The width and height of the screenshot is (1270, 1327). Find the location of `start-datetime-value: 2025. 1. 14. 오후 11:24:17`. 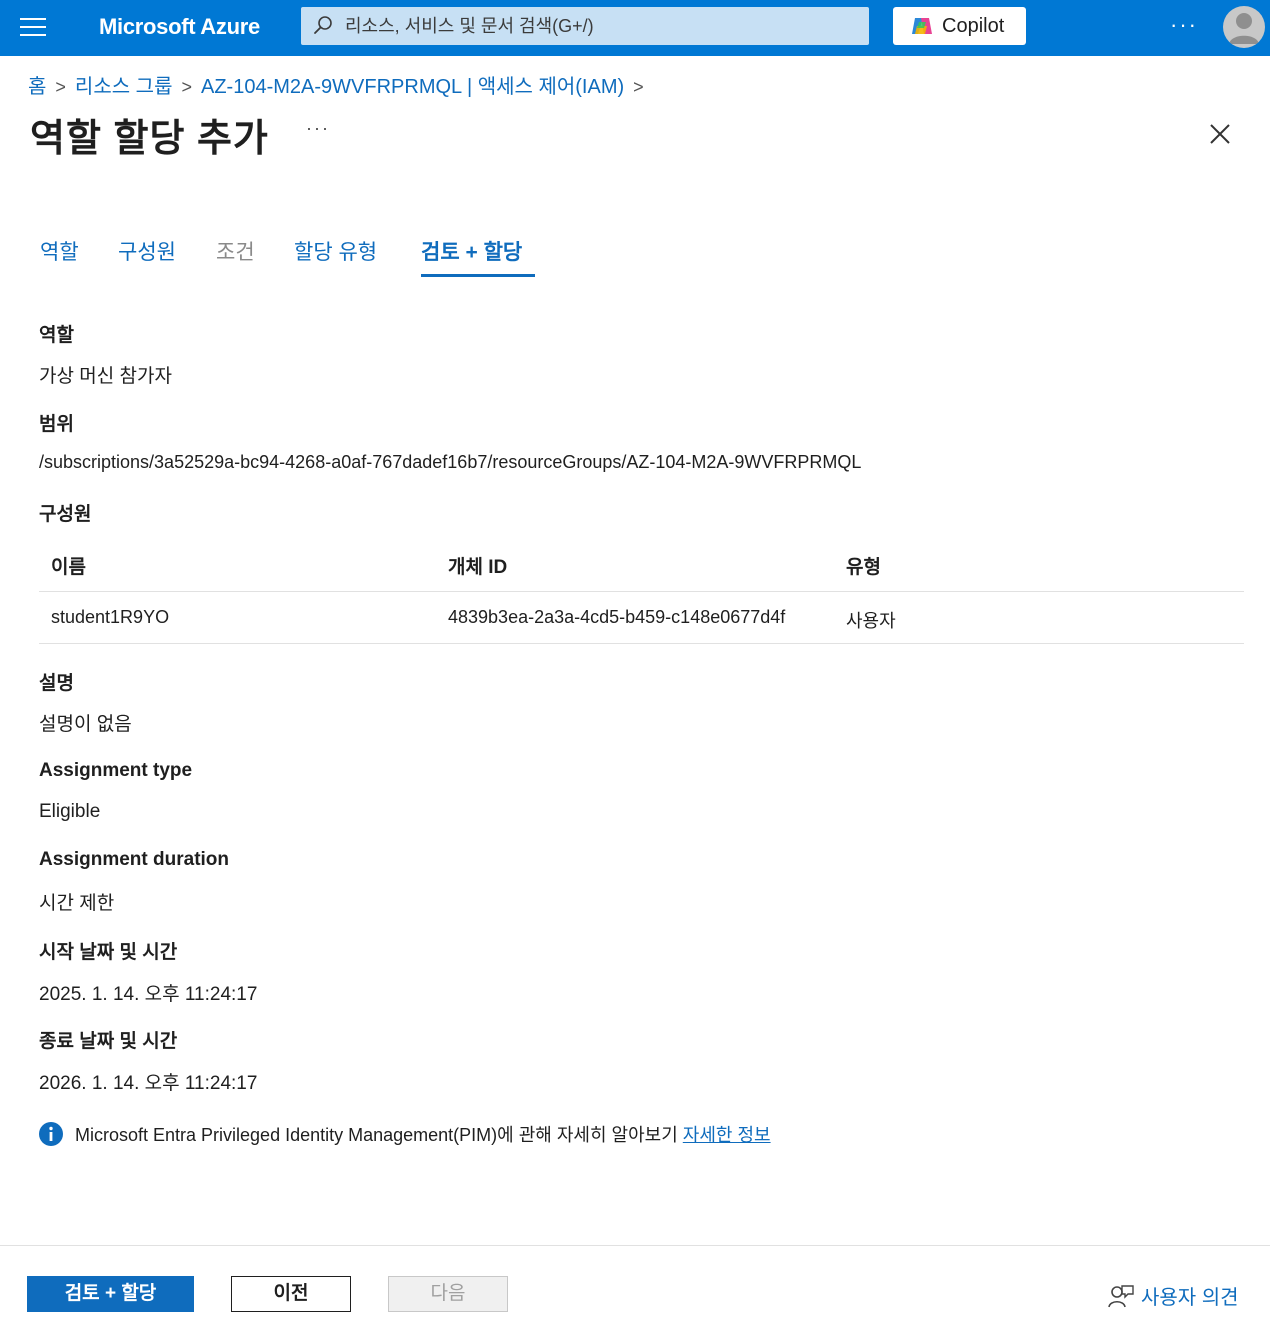

start-datetime-value: 2025. 1. 14. 오후 11:24:17 is located at coordinates (148, 994).